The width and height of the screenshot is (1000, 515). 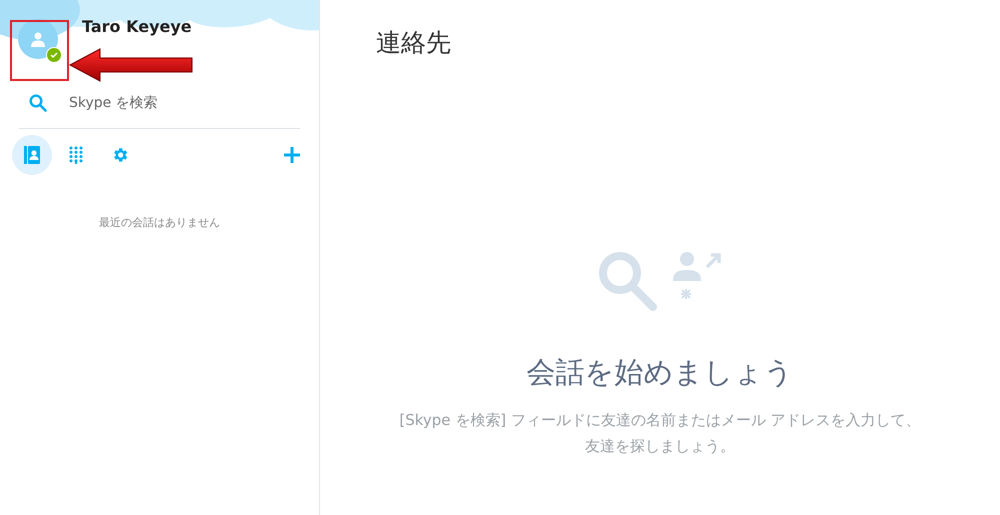 I want to click on plus-icon, so click(x=292, y=155).